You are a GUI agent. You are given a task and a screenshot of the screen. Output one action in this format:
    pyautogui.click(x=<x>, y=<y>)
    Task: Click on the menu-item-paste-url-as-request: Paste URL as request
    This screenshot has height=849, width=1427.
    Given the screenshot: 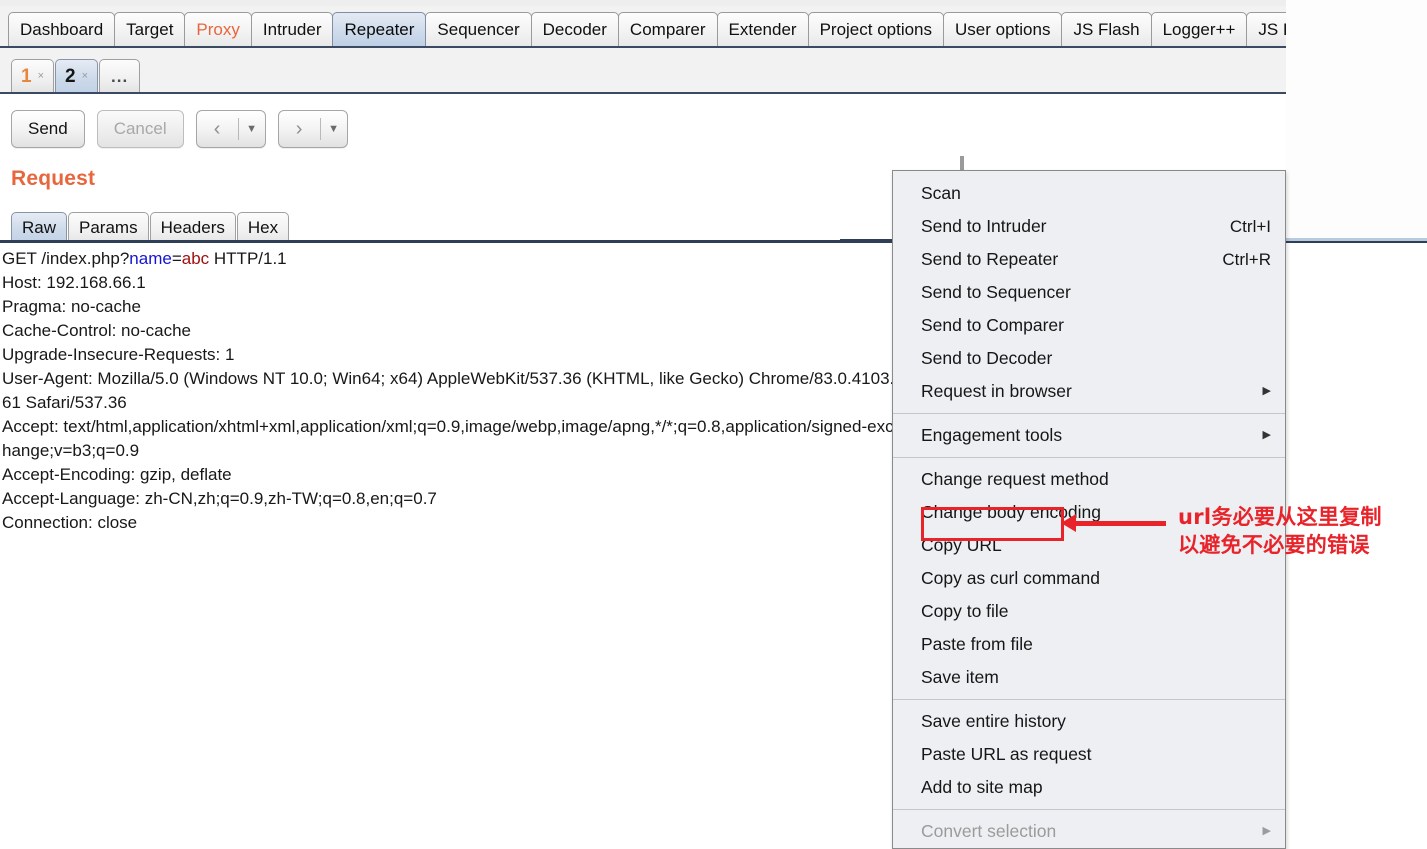 What is the action you would take?
    pyautogui.click(x=1089, y=754)
    